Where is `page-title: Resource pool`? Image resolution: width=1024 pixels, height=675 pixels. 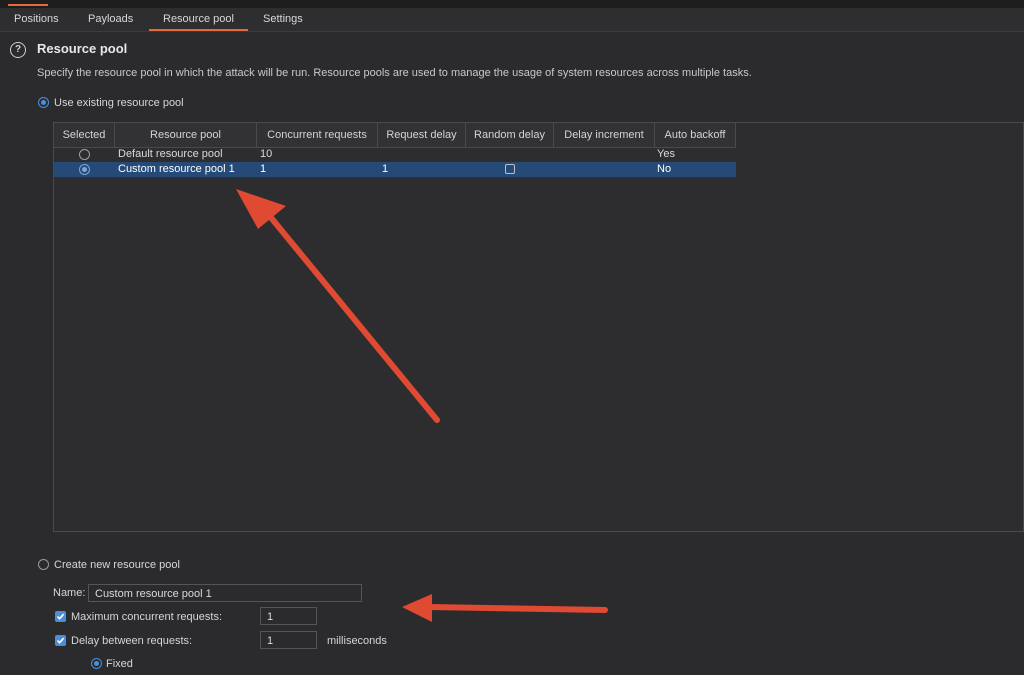
page-title: Resource pool is located at coordinates (82, 48).